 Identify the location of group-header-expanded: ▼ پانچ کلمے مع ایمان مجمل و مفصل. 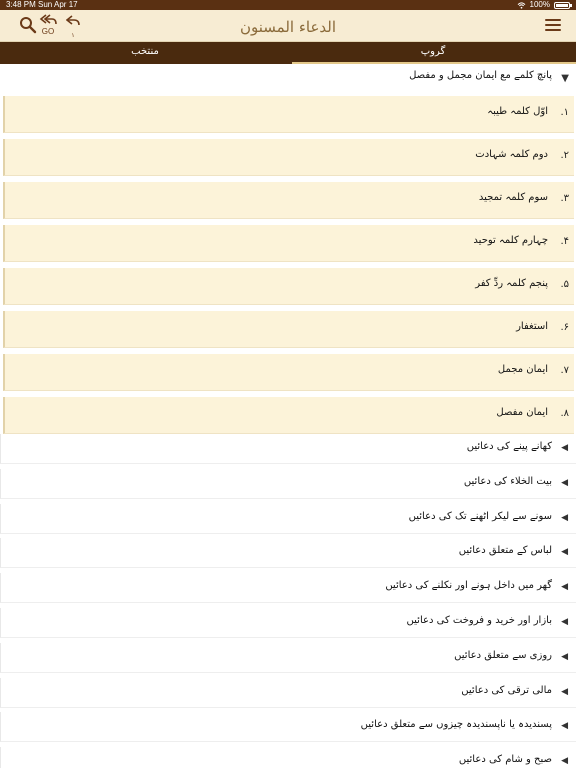
(288, 79).